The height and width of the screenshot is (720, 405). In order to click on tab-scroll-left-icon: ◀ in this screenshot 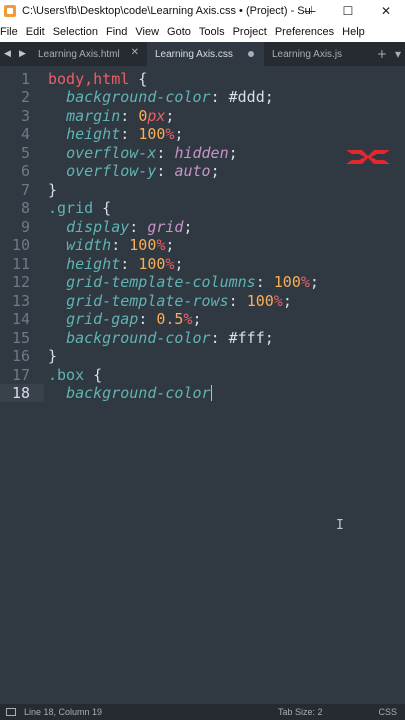, I will do `click(7, 54)`.